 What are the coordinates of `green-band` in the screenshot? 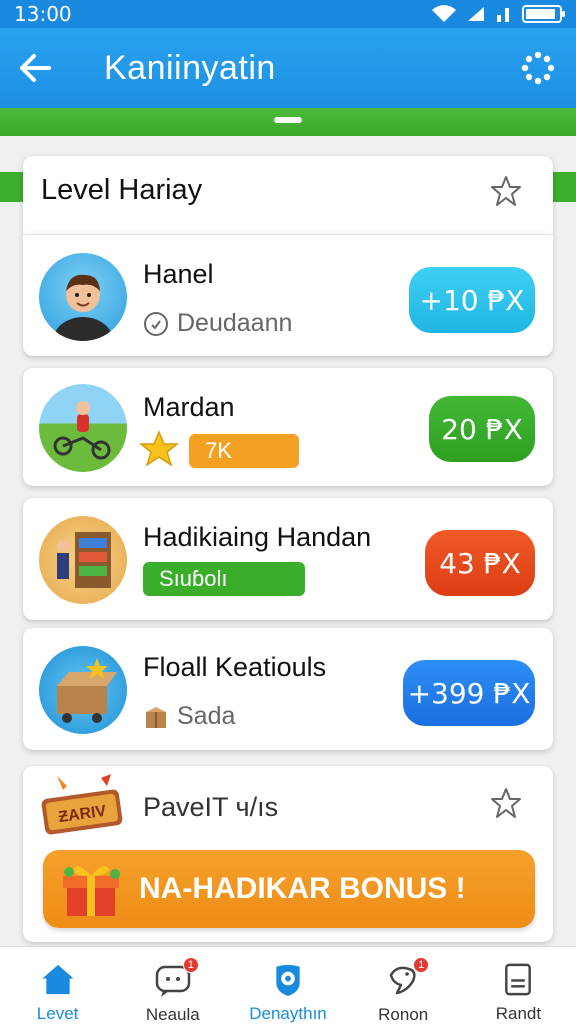 It's located at (288, 122).